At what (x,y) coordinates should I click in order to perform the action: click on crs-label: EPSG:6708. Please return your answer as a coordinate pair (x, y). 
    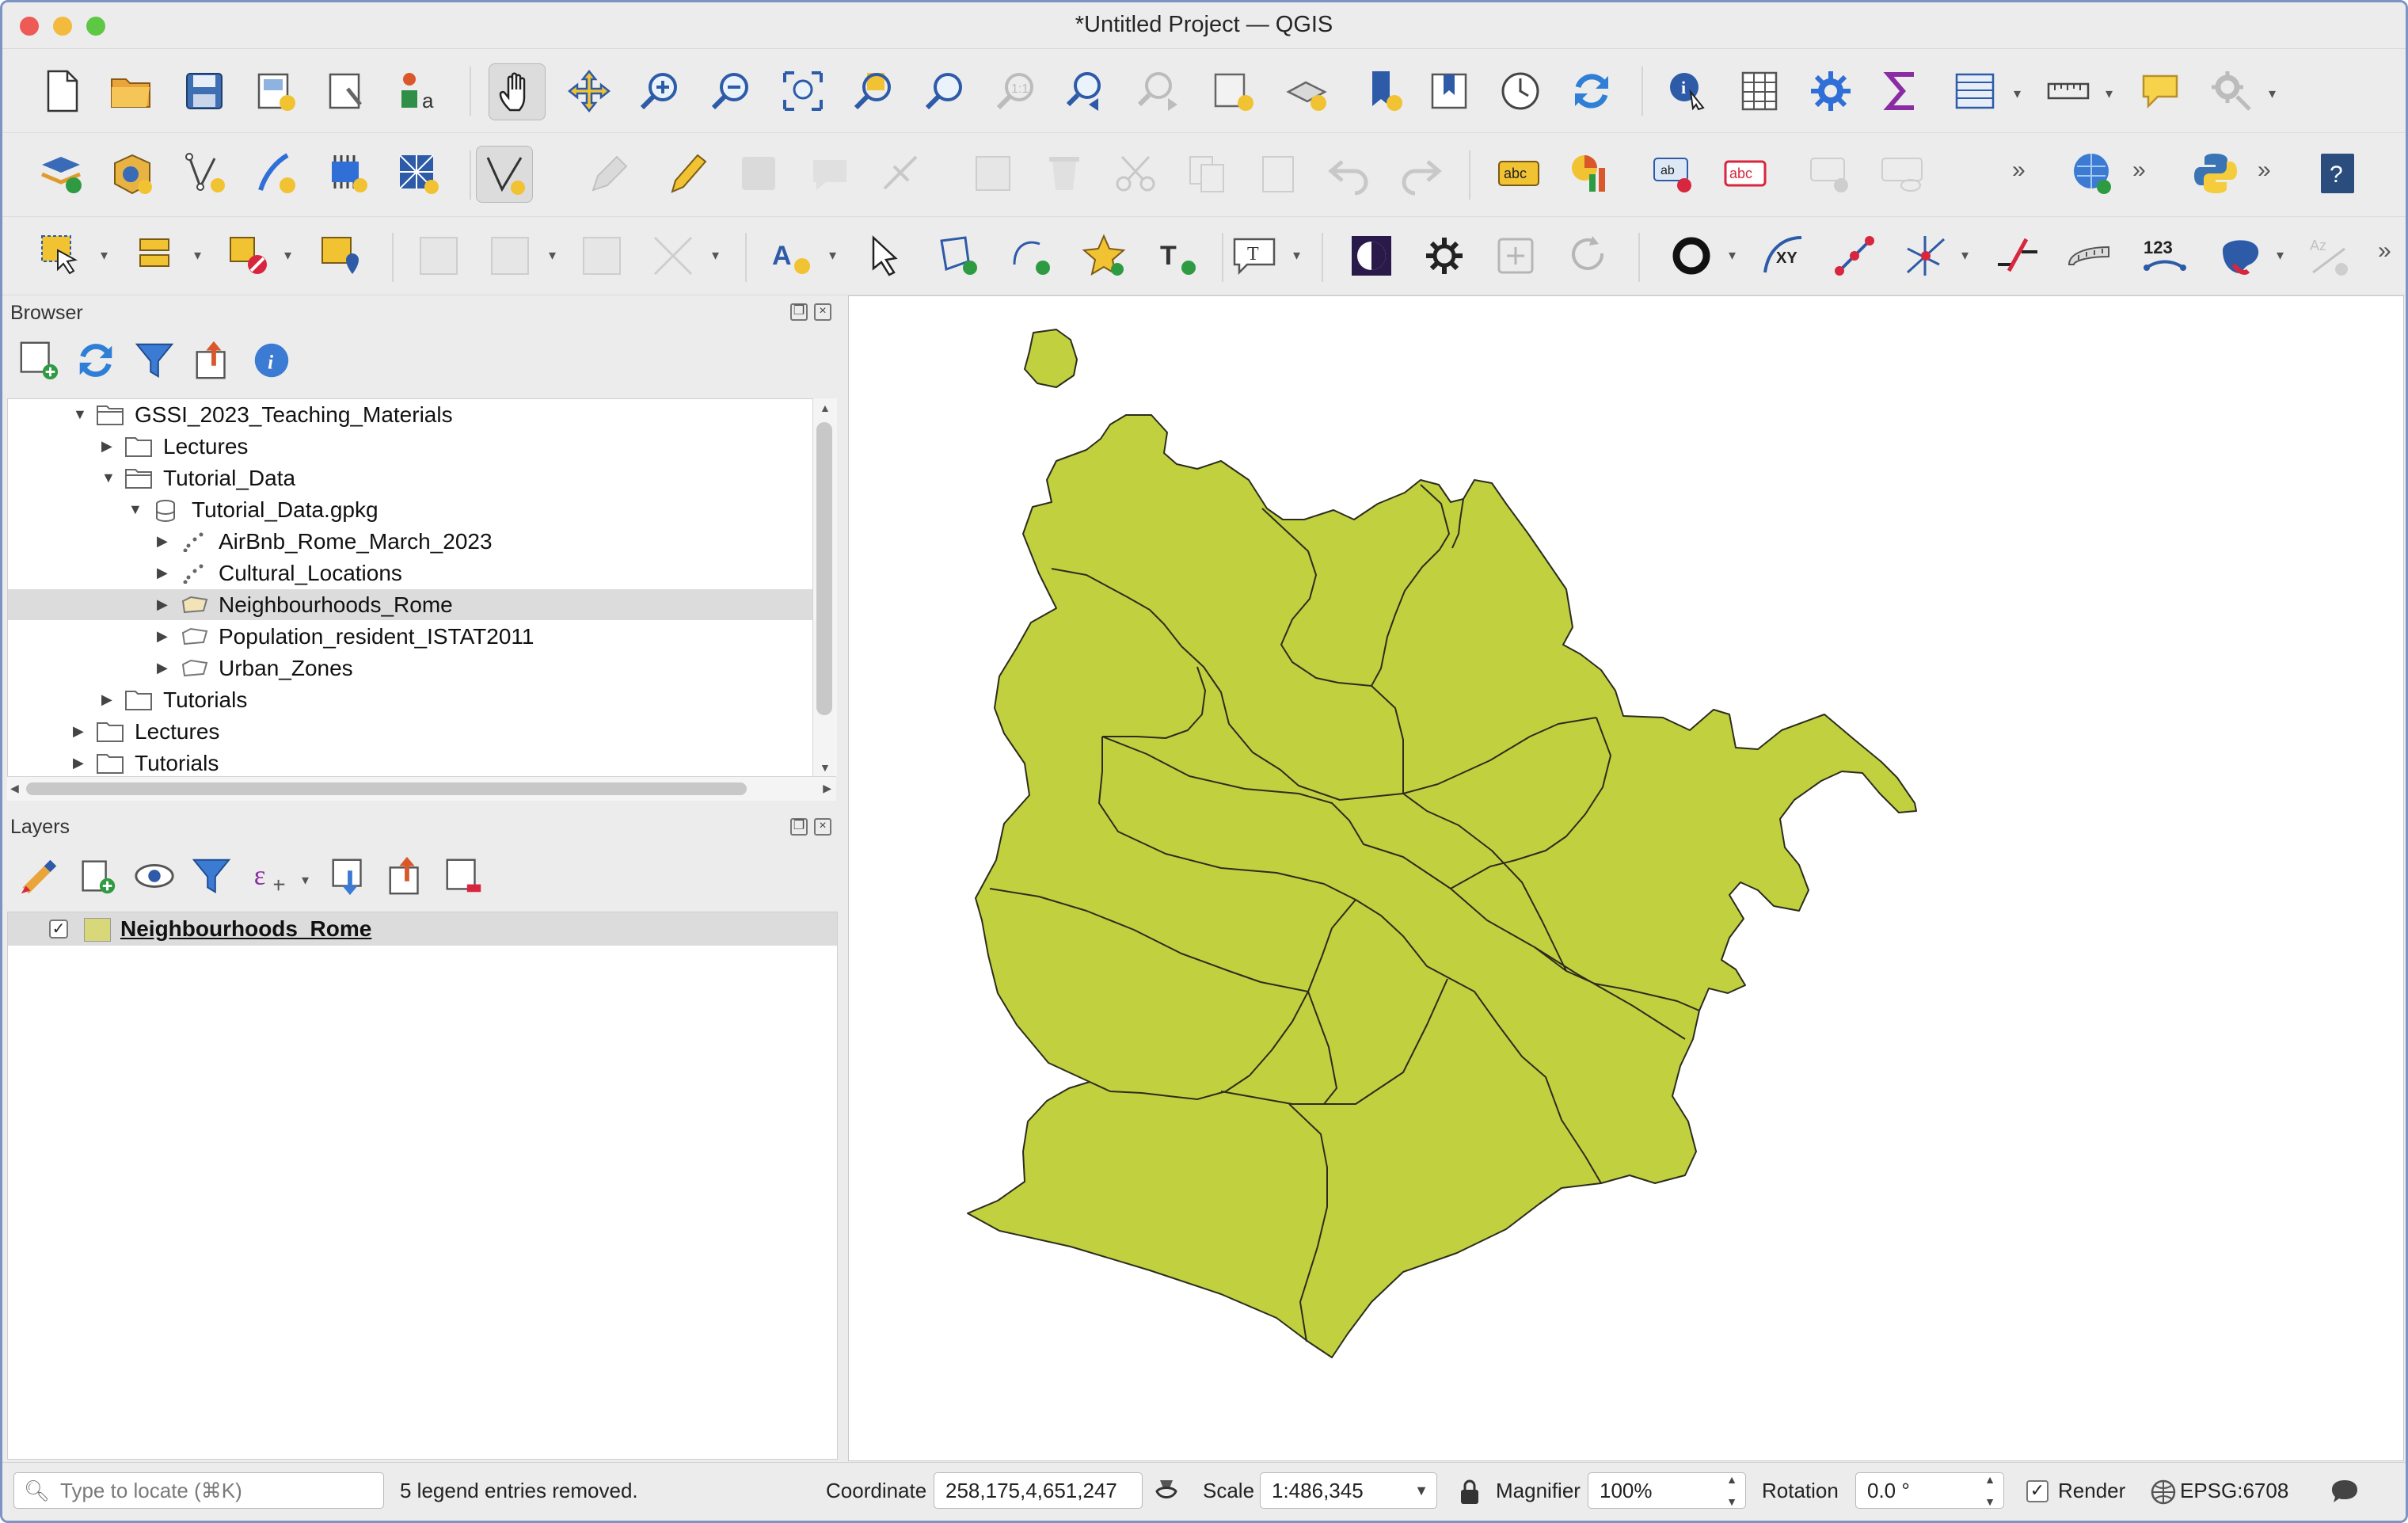
    Looking at the image, I should click on (2234, 1491).